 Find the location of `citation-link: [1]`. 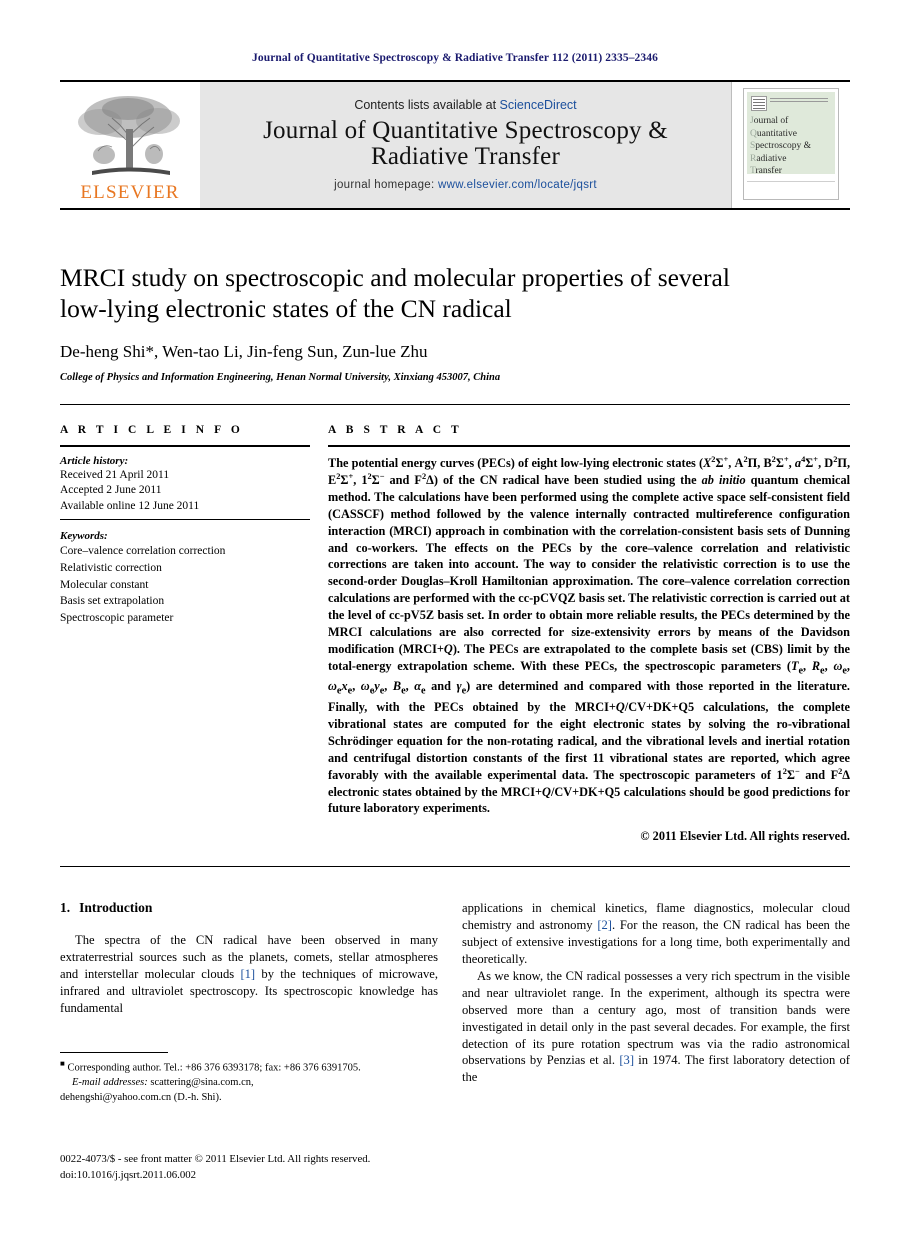

citation-link: [1] is located at coordinates (247, 974).